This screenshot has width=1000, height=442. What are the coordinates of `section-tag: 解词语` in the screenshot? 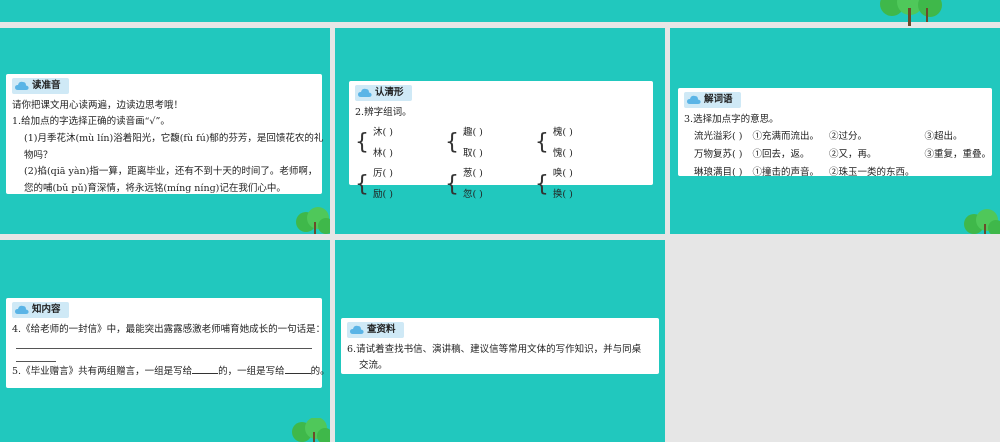 It's located at (712, 100).